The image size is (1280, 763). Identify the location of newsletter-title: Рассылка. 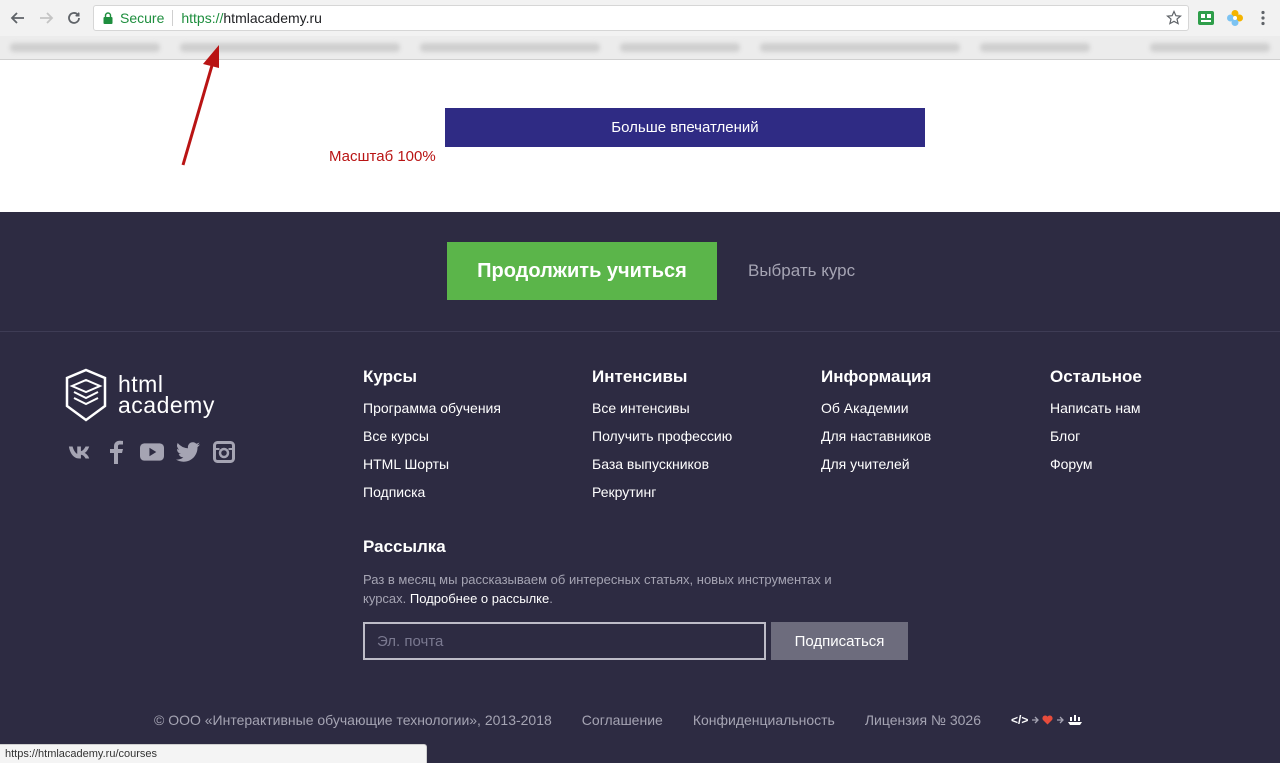
(404, 546).